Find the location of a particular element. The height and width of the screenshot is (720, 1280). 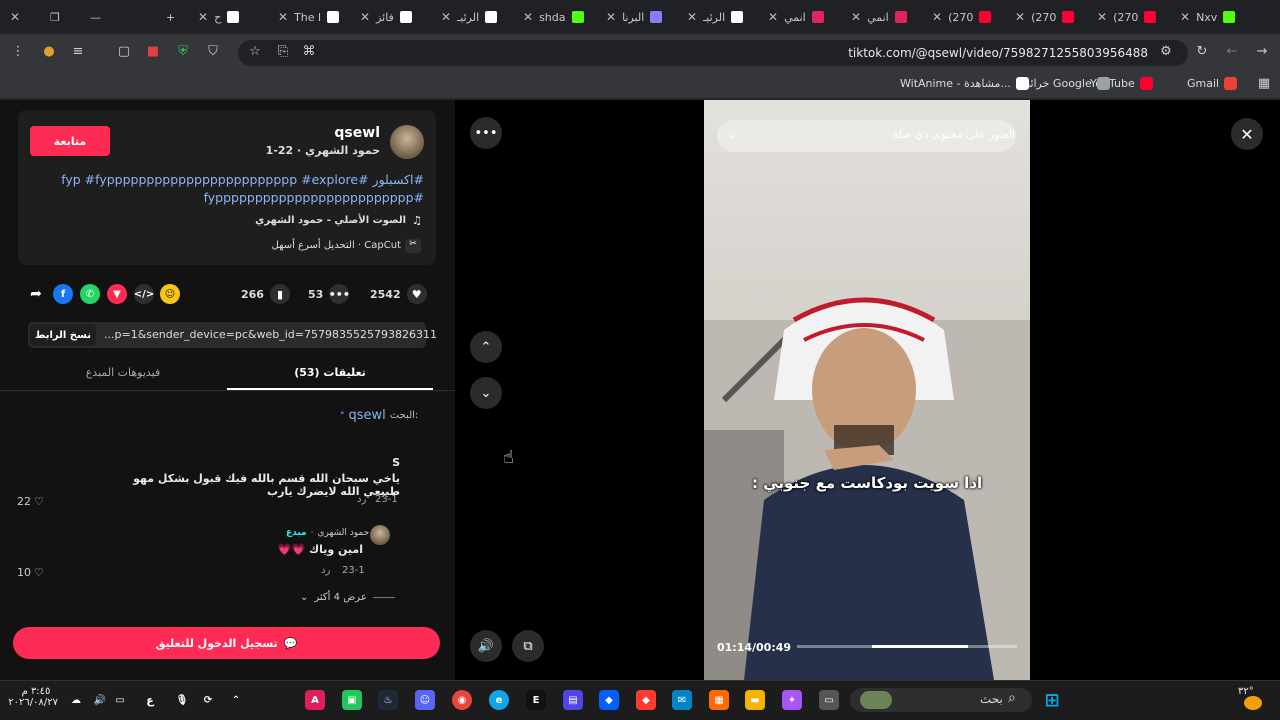

reply-avatar is located at coordinates (380, 535).